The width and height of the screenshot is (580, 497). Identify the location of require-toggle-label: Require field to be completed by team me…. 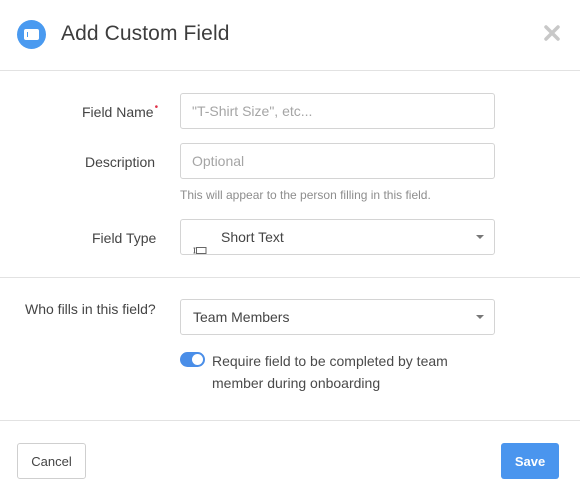
(330, 372).